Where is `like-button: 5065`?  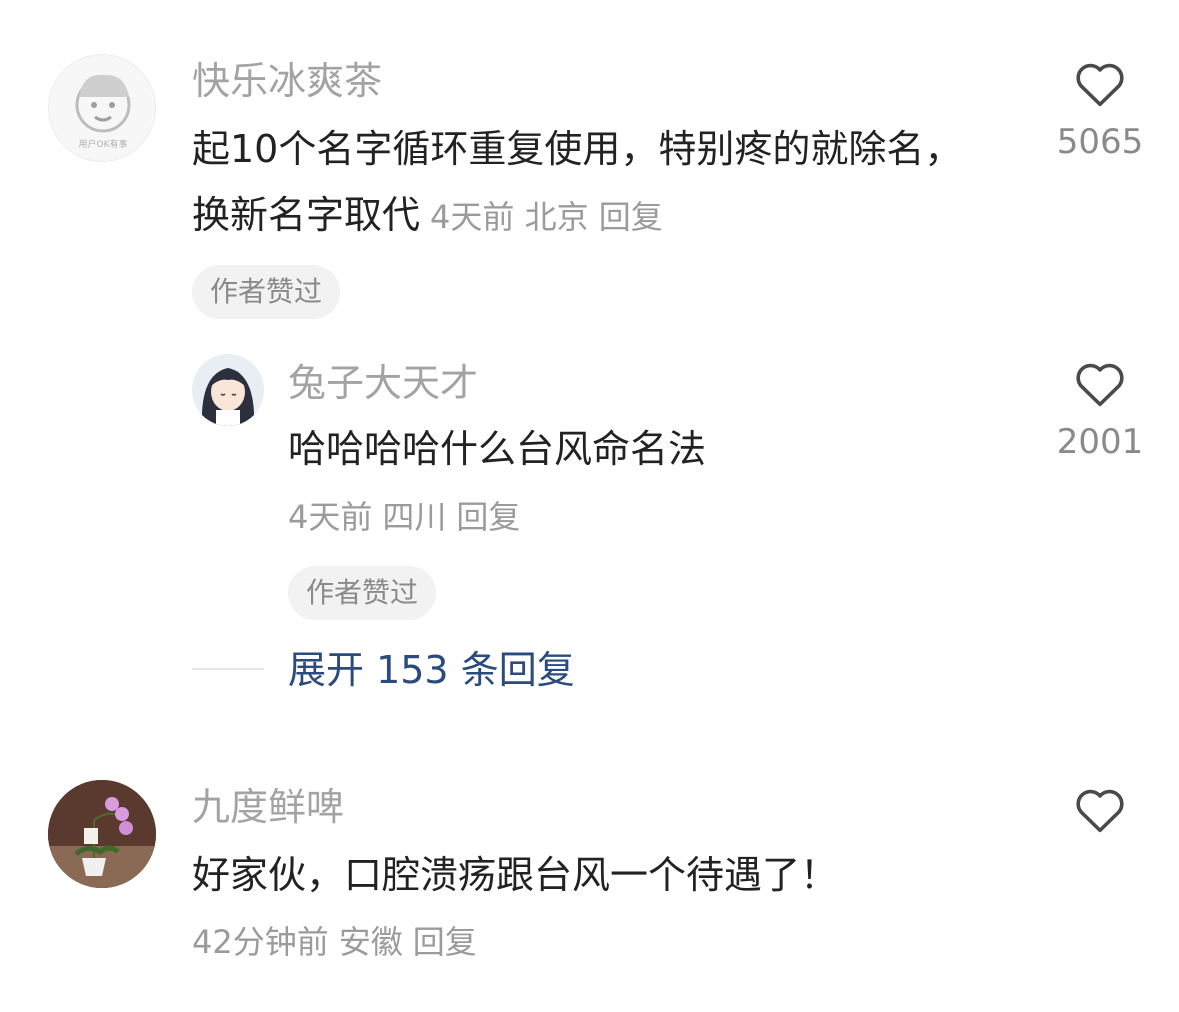 like-button: 5065 is located at coordinates (1100, 110).